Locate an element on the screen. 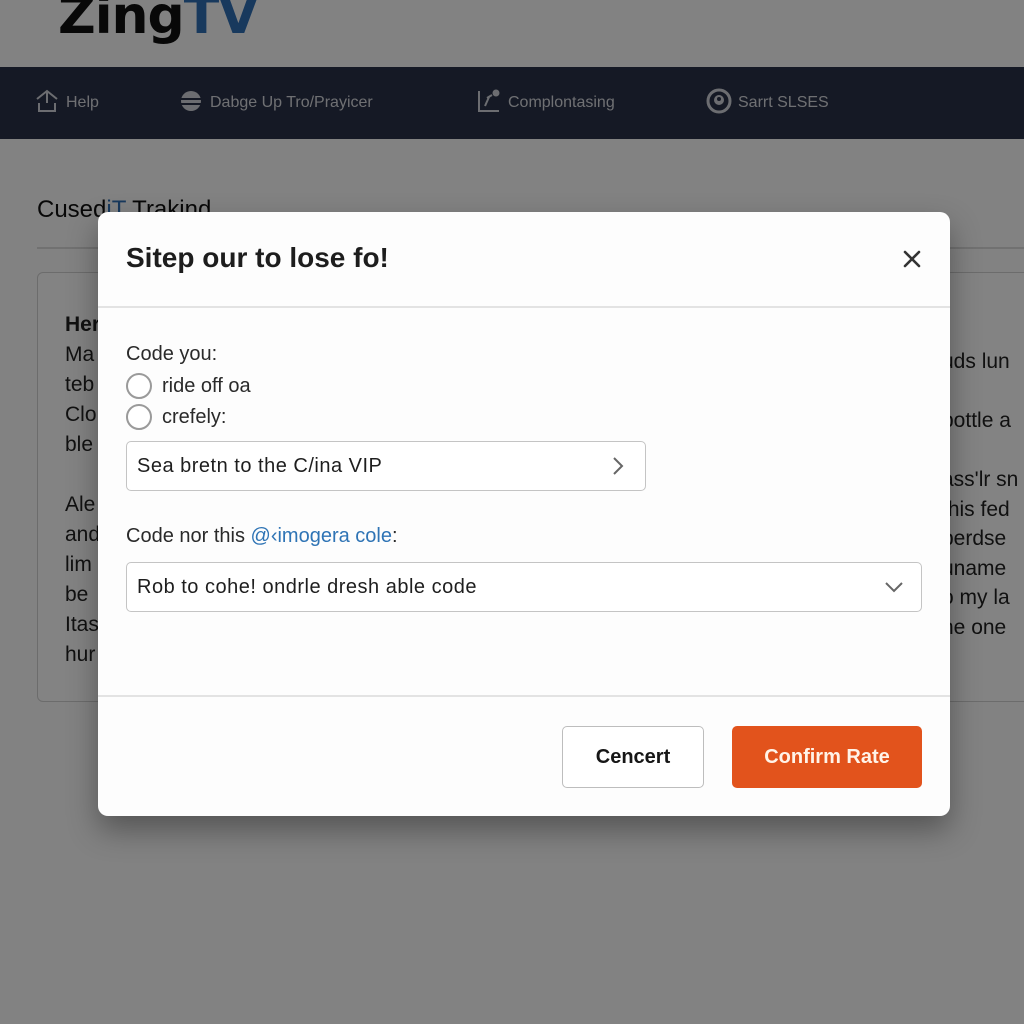 This screenshot has width=1024, height=1024. radio-option-ride-off: ride off oa is located at coordinates (188, 386).